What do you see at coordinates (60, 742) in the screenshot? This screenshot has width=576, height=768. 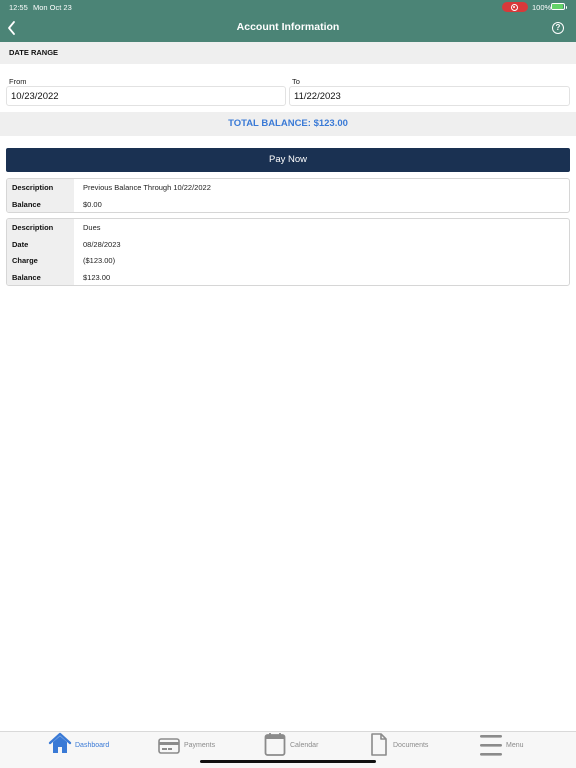 I see `home-icon` at bounding box center [60, 742].